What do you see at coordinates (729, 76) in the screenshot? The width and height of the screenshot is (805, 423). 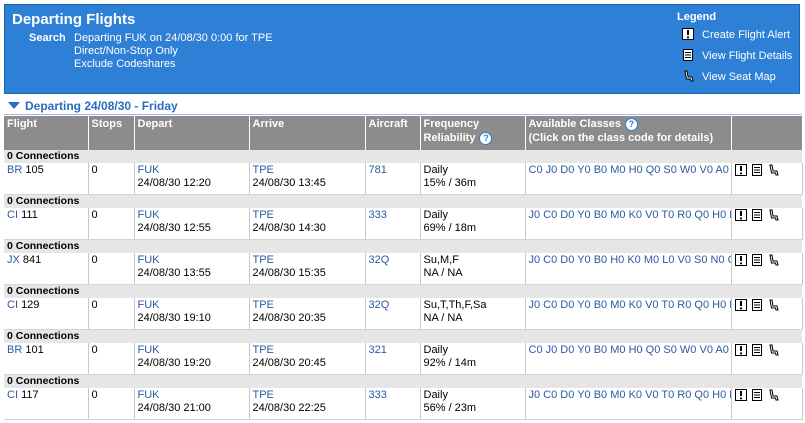 I see `legend-view-seat-map: View Seat Map` at bounding box center [729, 76].